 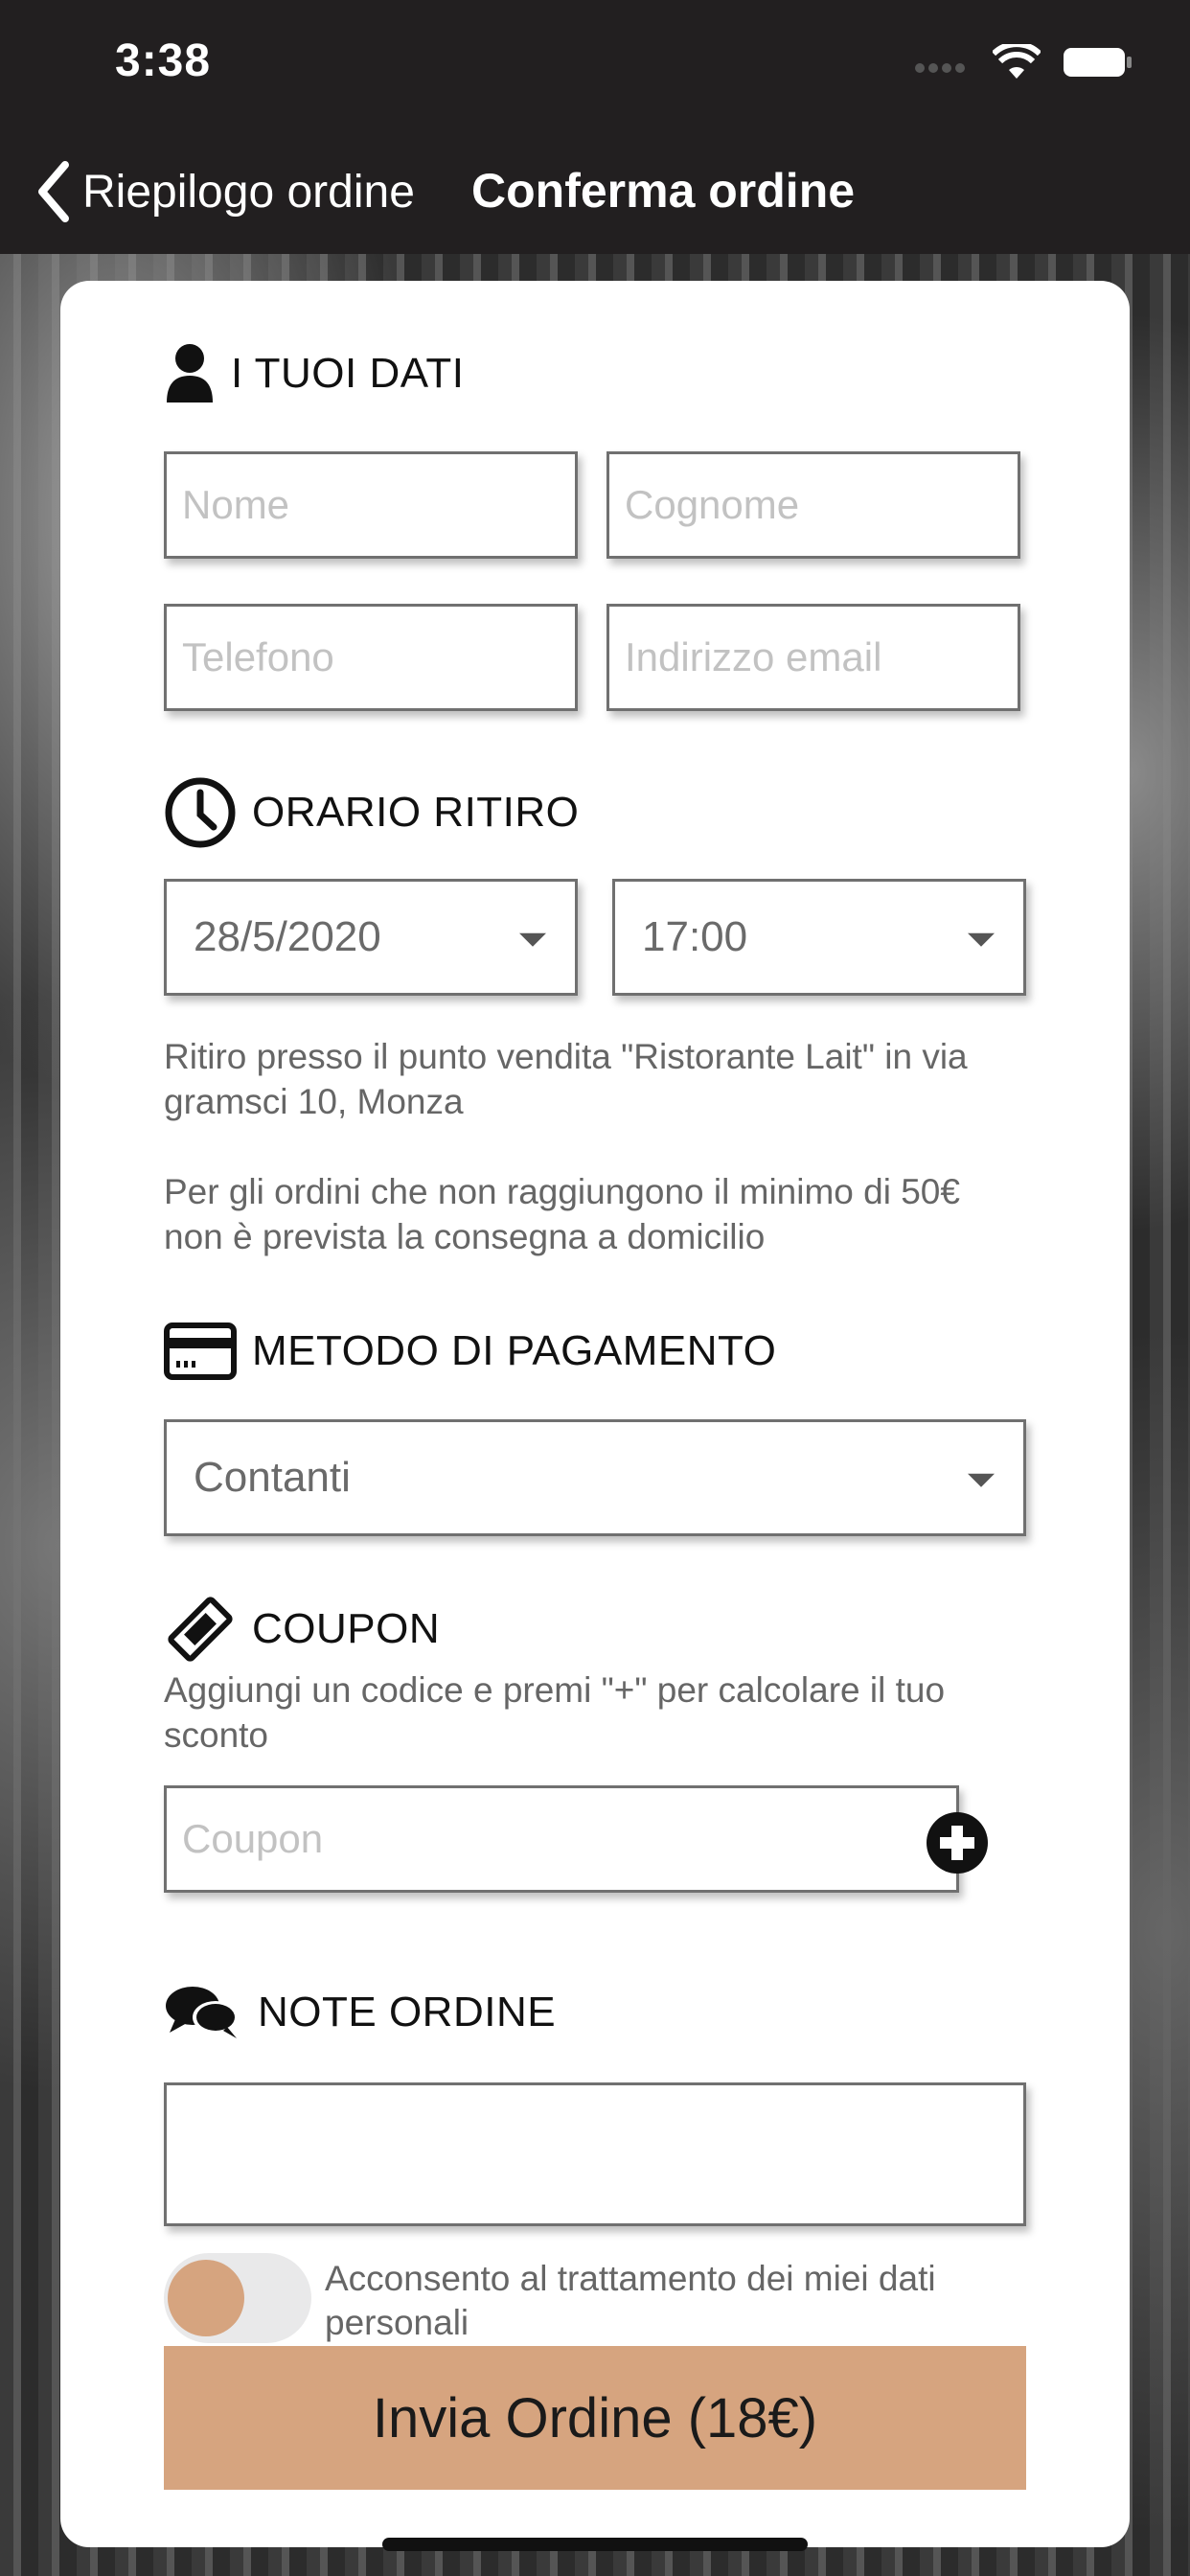 I want to click on add-coupon-button, so click(x=958, y=1842).